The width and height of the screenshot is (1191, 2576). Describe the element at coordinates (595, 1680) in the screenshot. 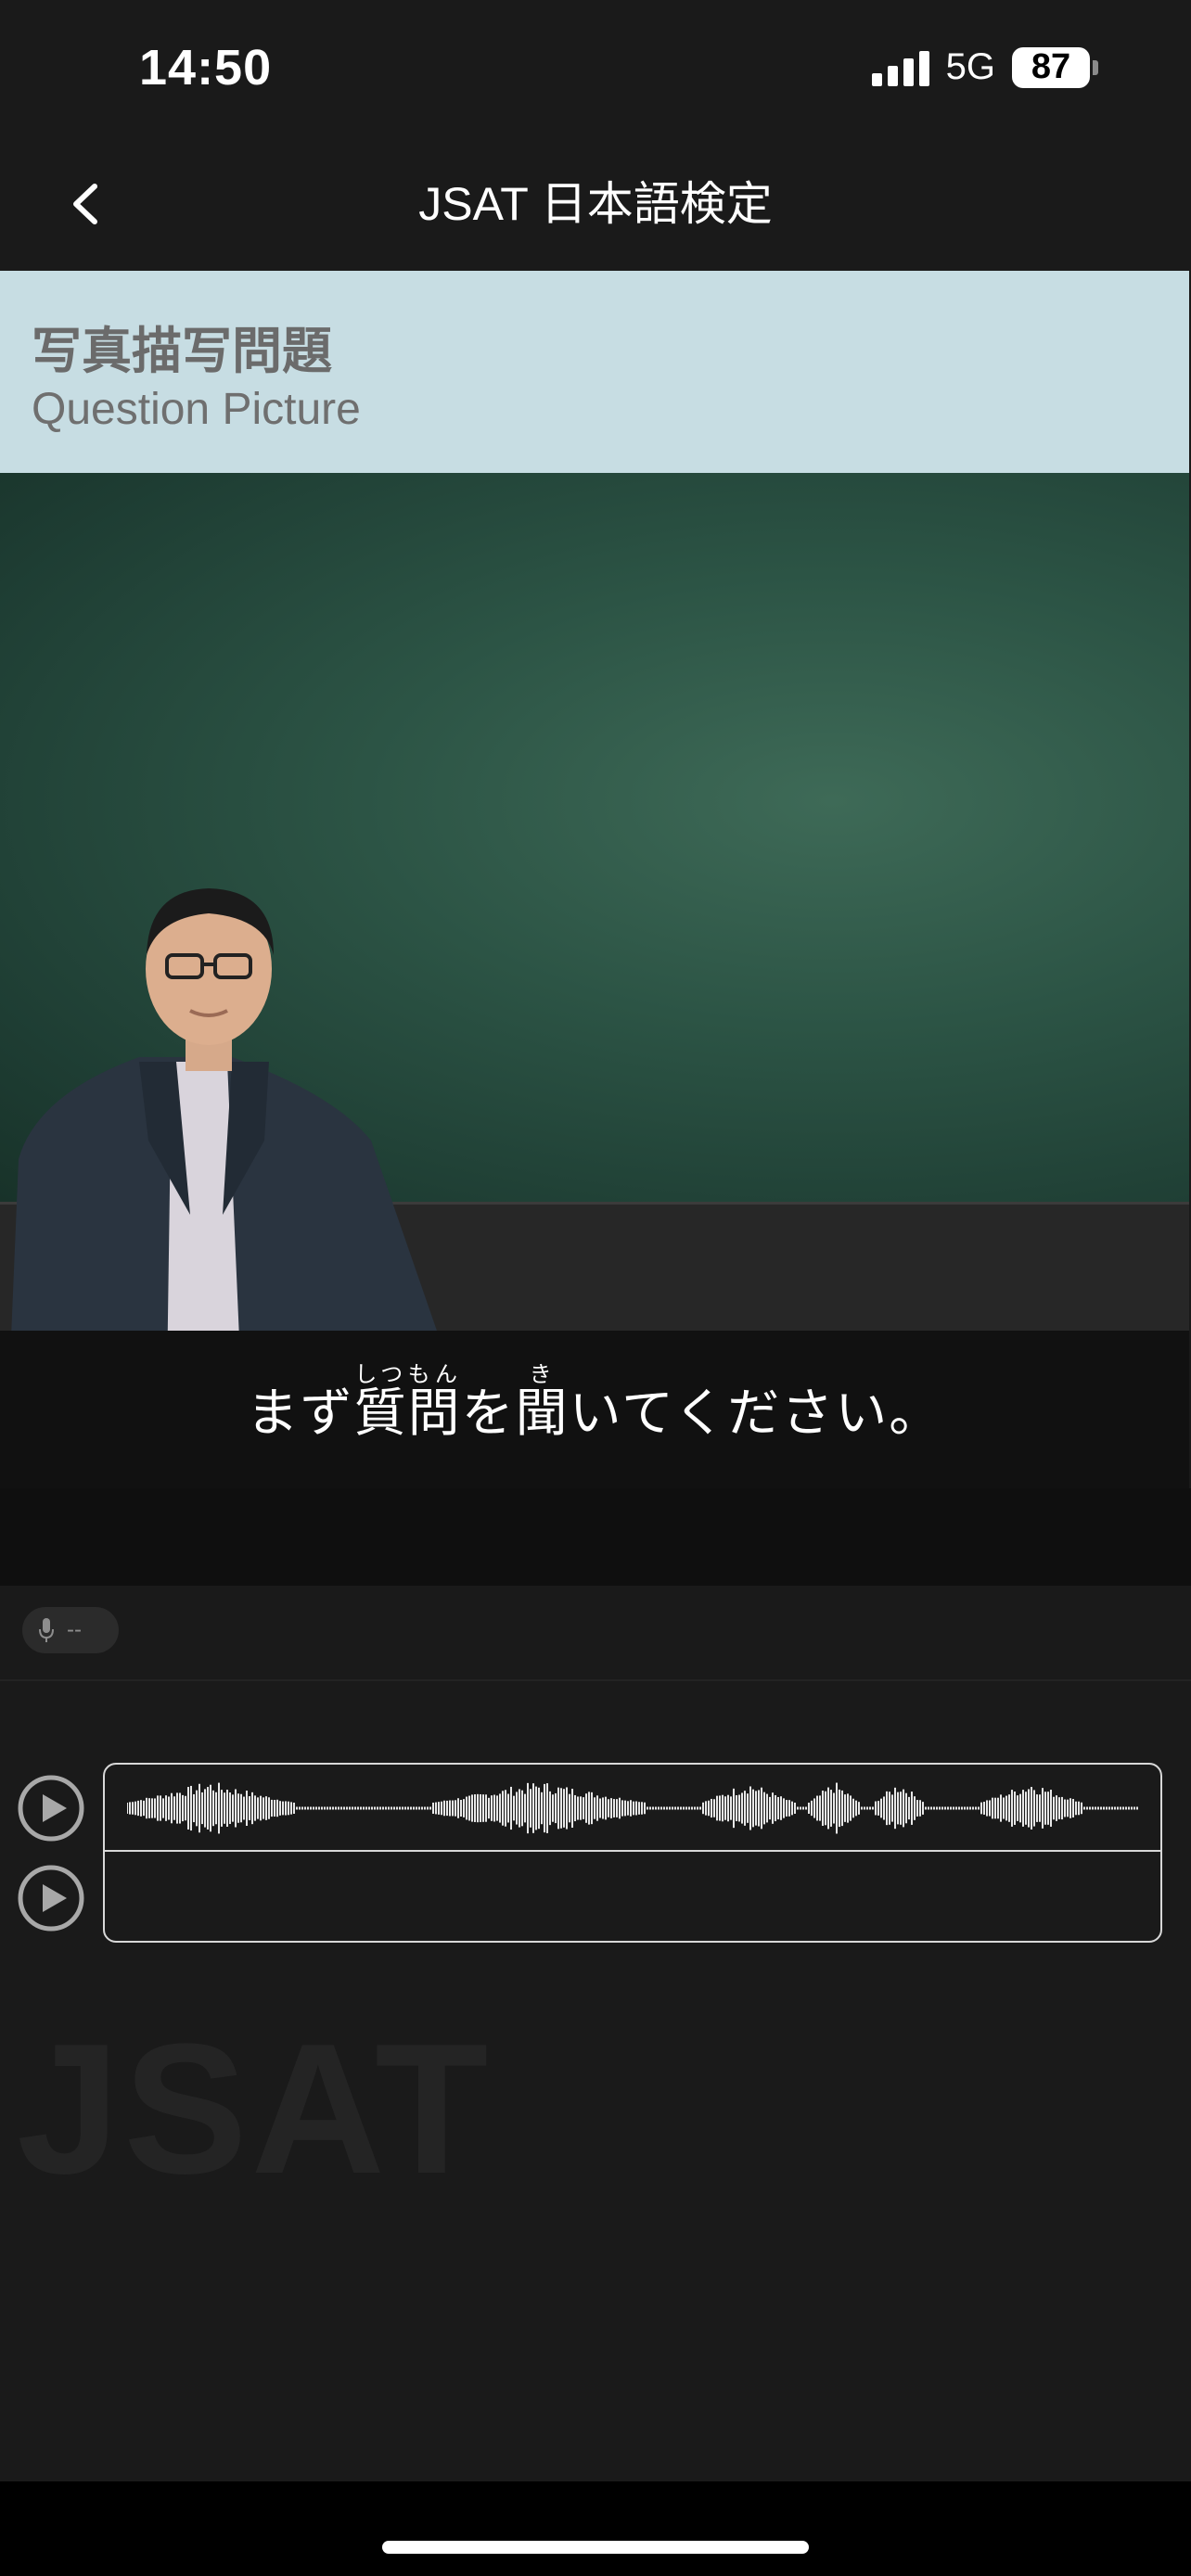

I see `divider` at that location.